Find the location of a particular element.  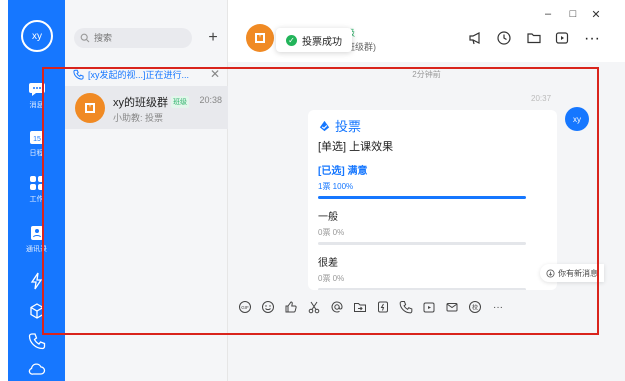

folder-send-icon is located at coordinates (360, 307).